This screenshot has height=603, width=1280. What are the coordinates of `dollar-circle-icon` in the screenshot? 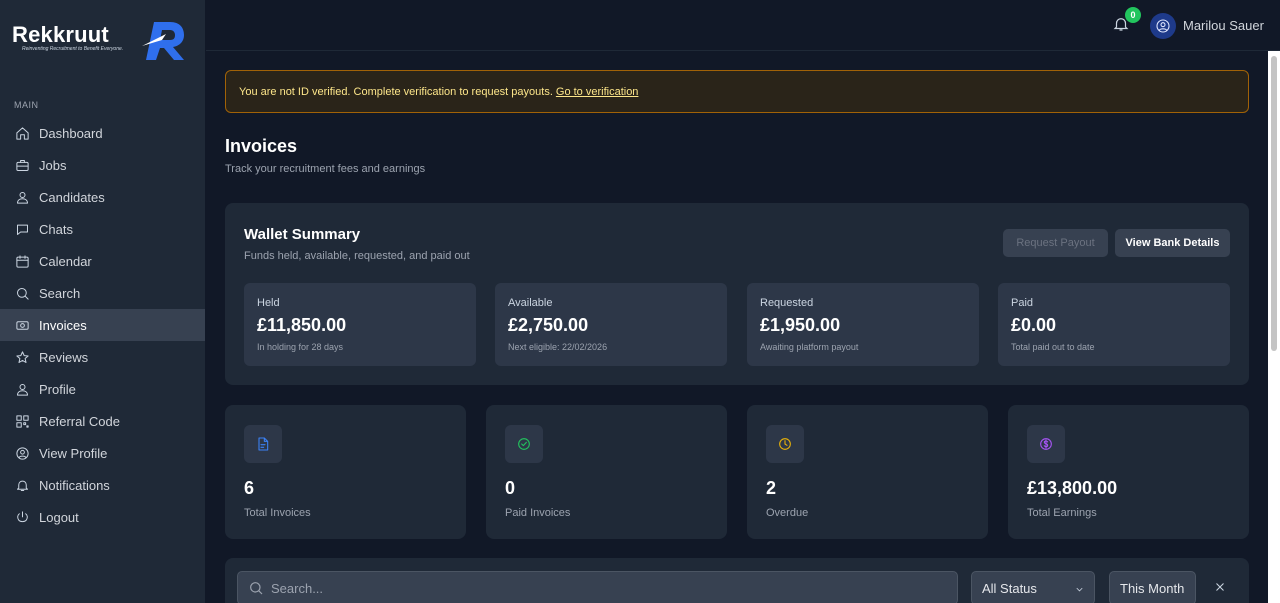 It's located at (1046, 444).